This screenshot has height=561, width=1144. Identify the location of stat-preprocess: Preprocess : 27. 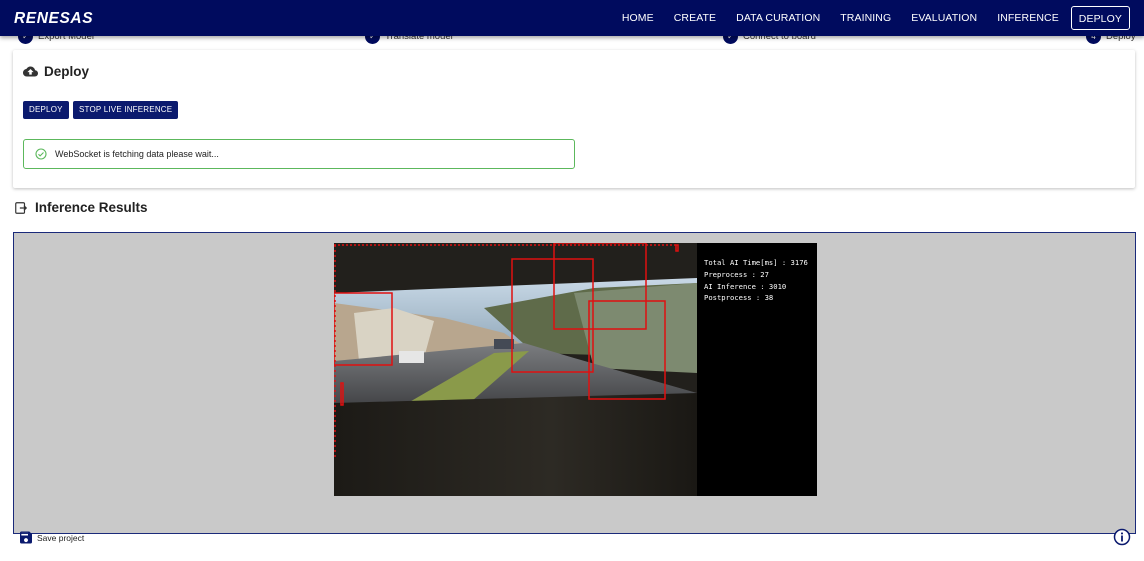
(736, 274).